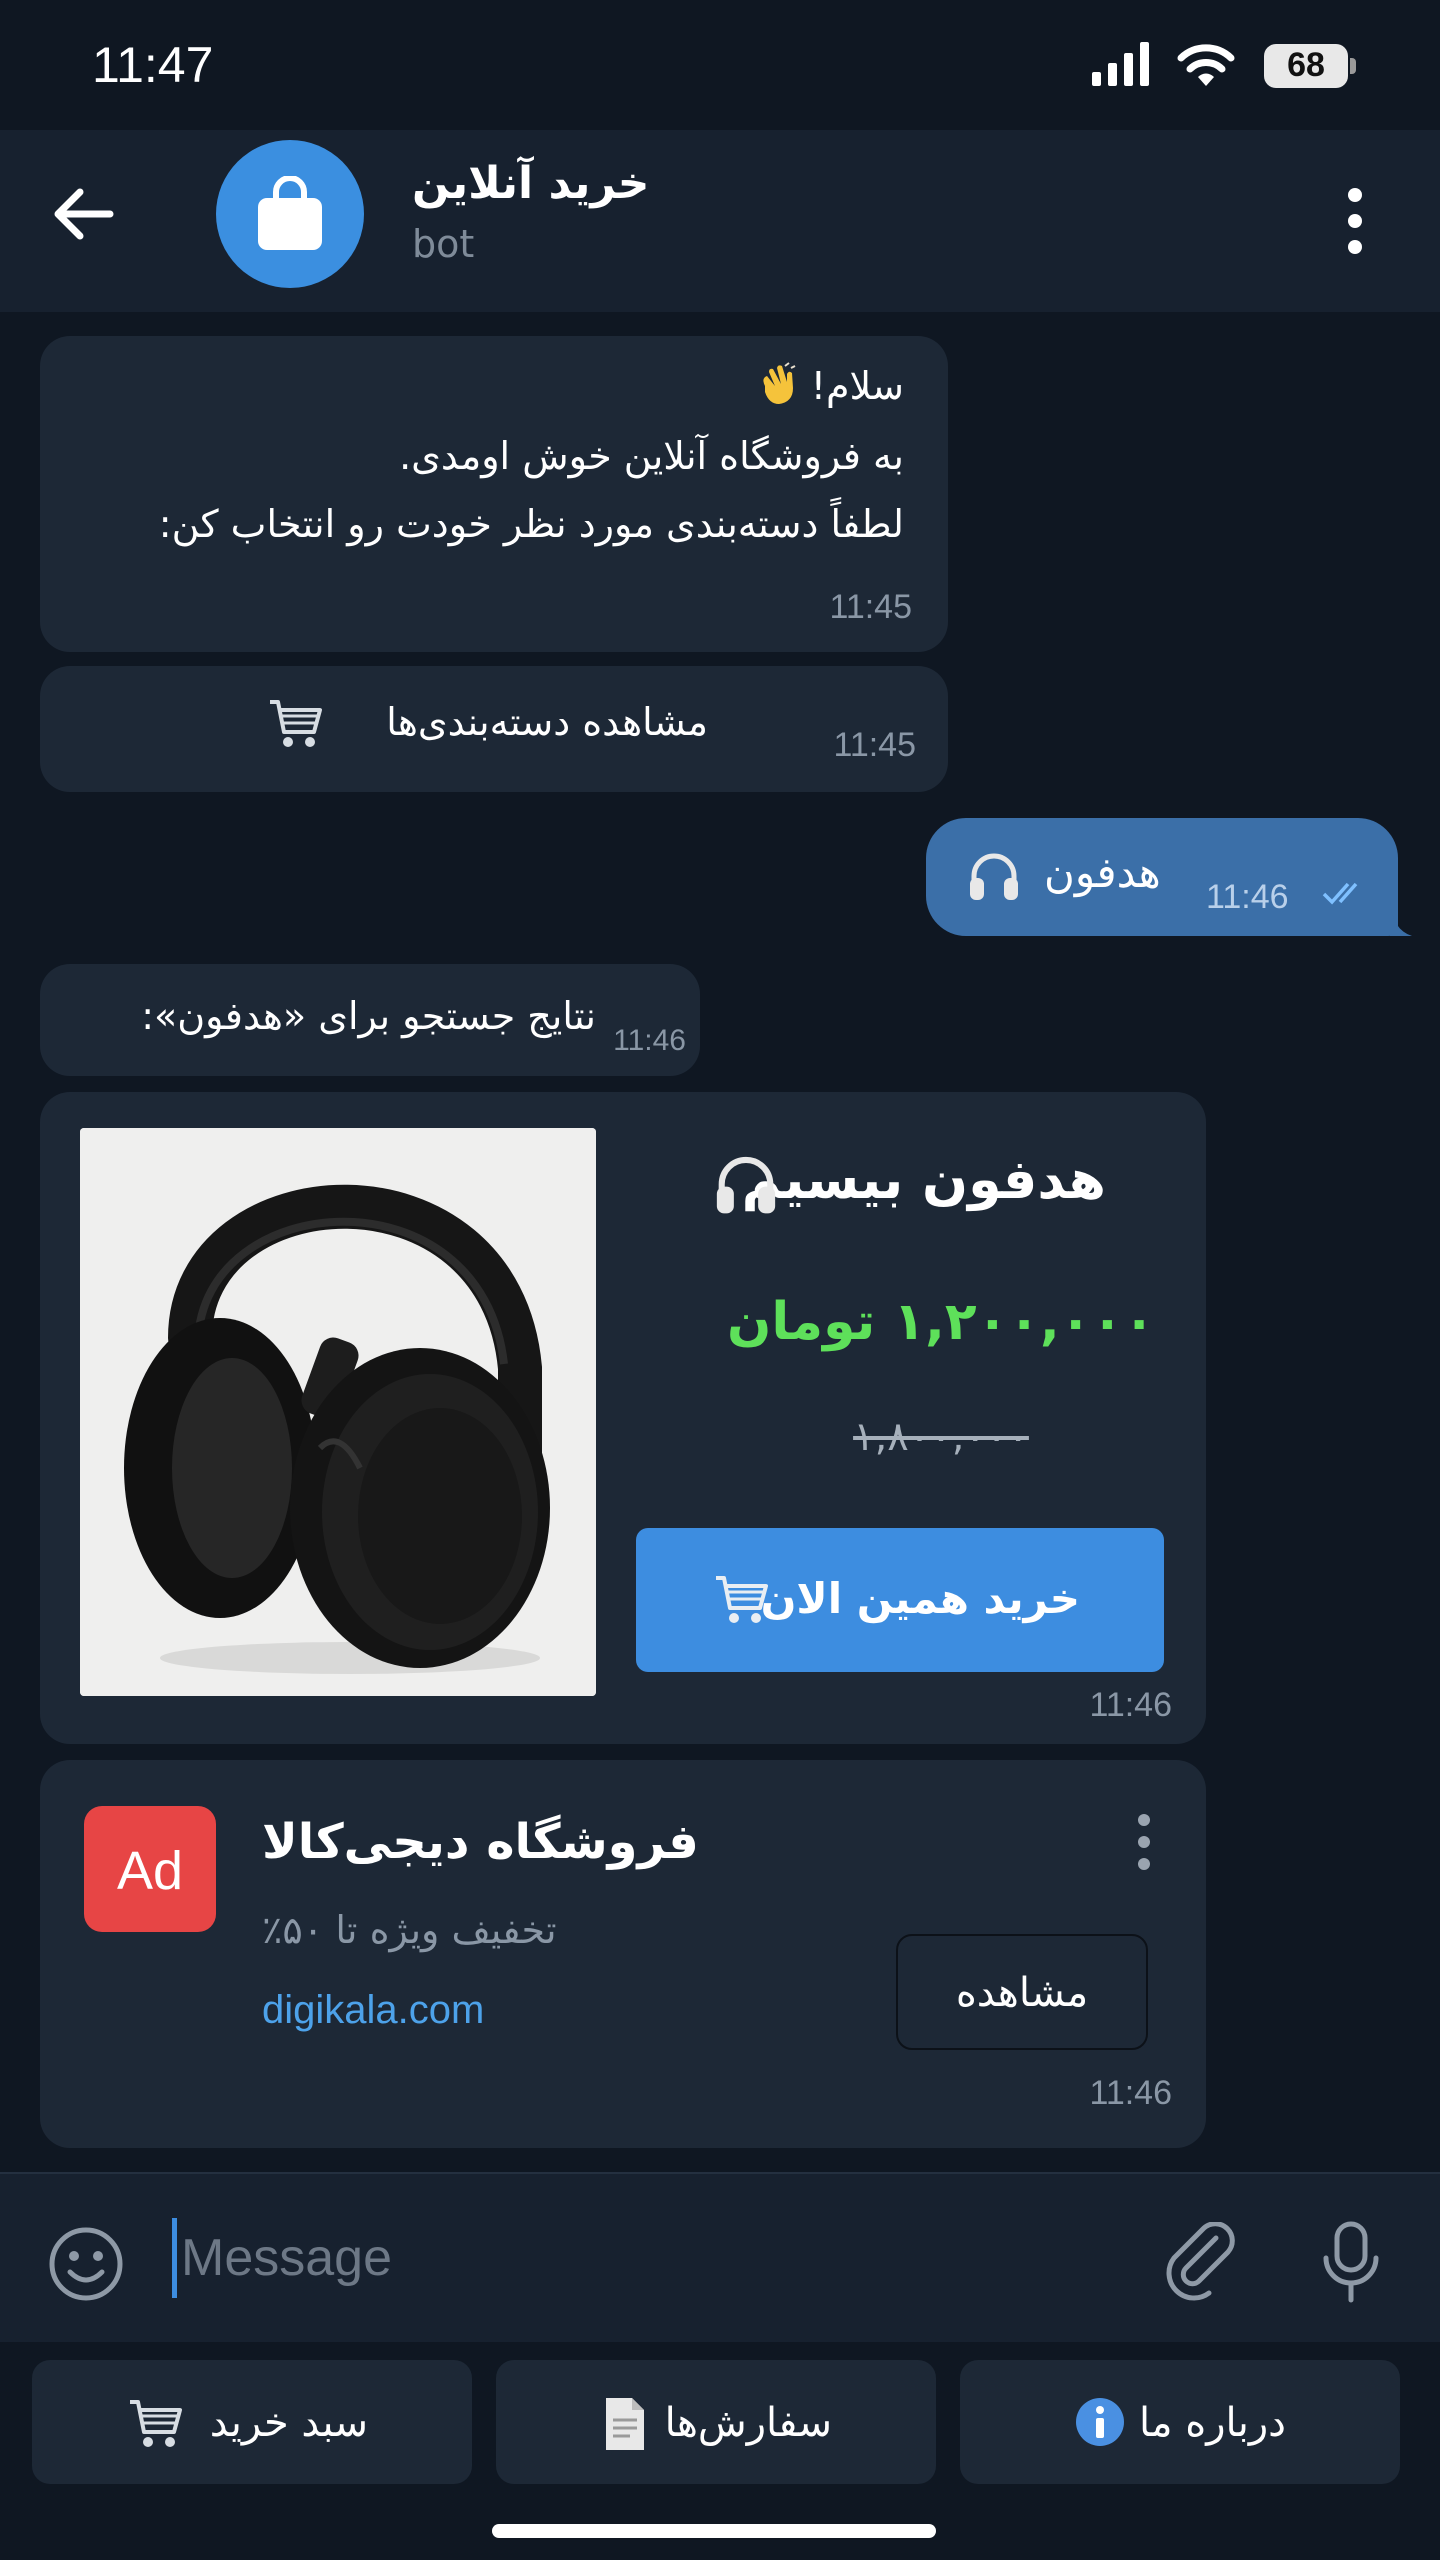 Image resolution: width=1440 pixels, height=2560 pixels. What do you see at coordinates (1198, 2263) in the screenshot?
I see `paperclip-icon` at bounding box center [1198, 2263].